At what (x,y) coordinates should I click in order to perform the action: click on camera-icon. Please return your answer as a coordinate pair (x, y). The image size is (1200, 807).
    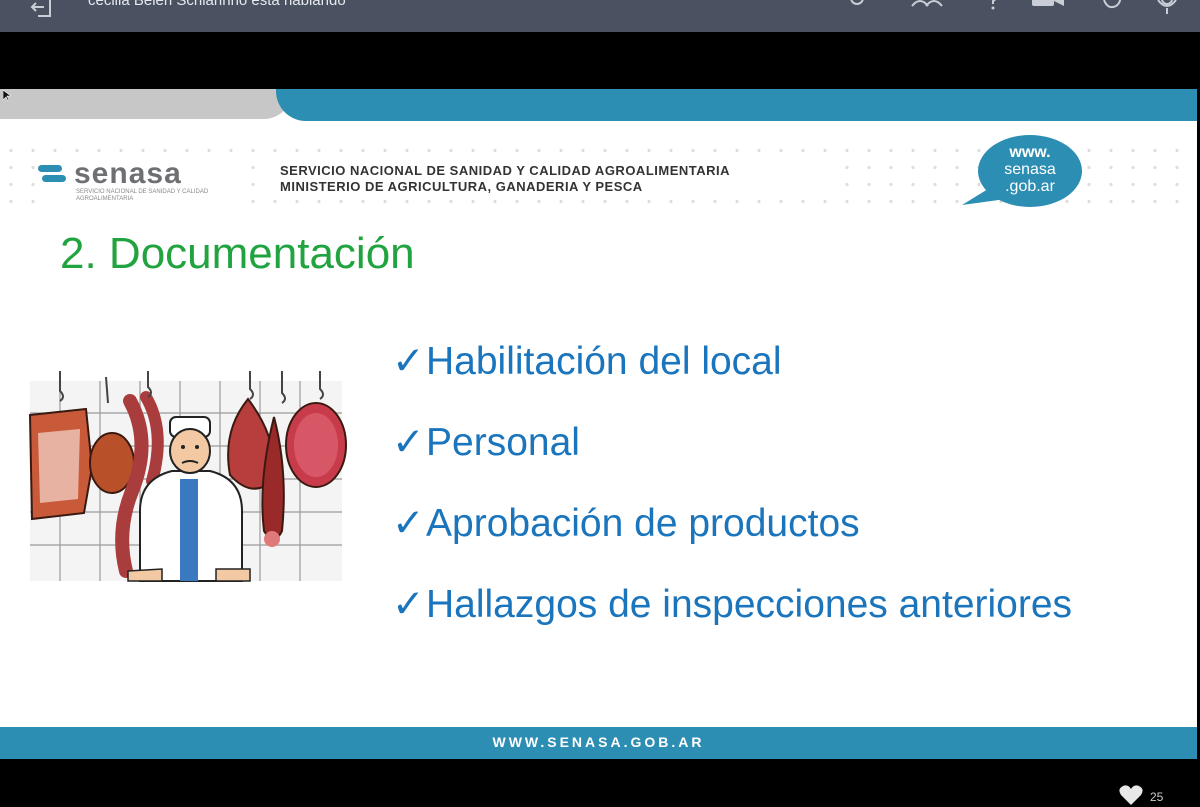
    Looking at the image, I should click on (1048, 9).